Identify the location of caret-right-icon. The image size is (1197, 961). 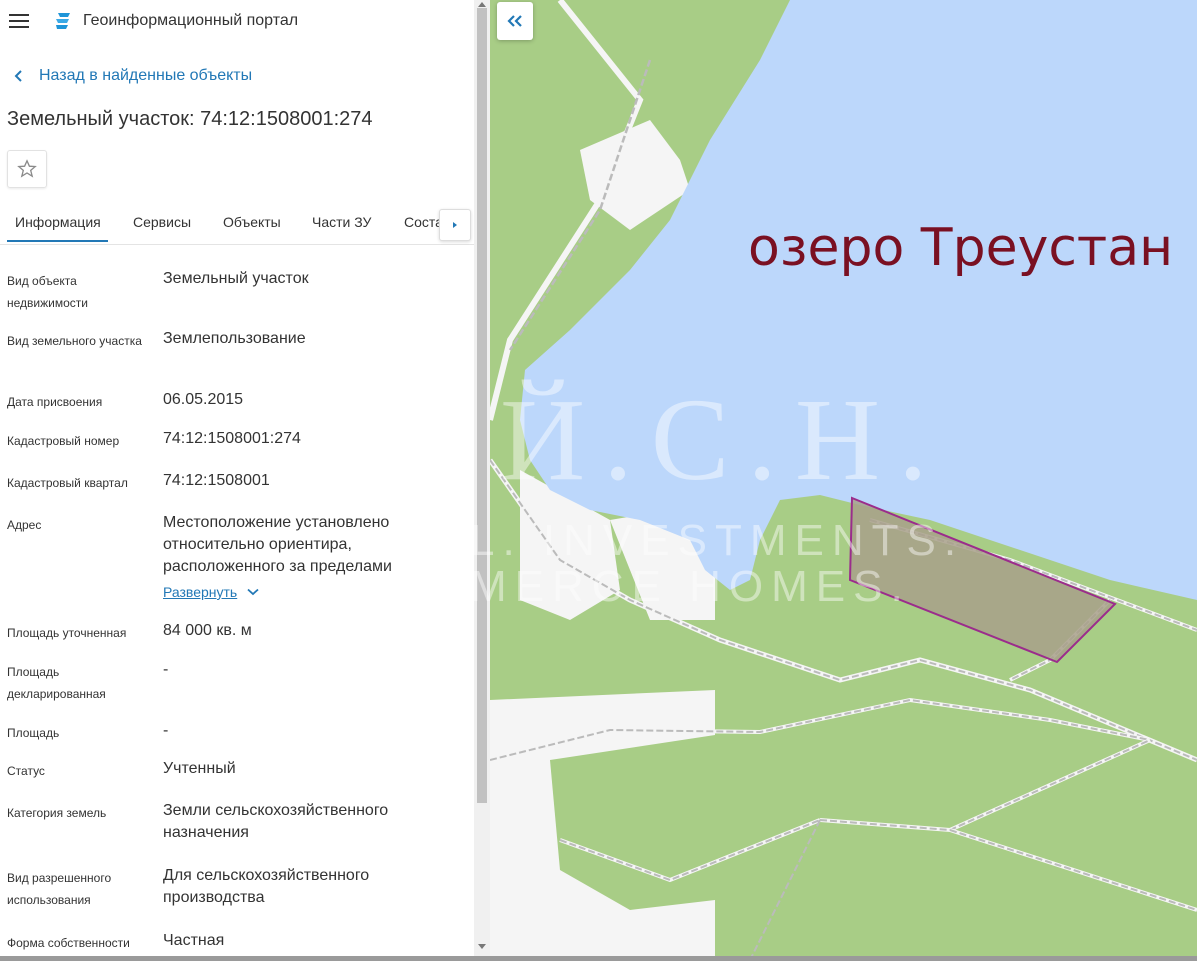
(455, 225).